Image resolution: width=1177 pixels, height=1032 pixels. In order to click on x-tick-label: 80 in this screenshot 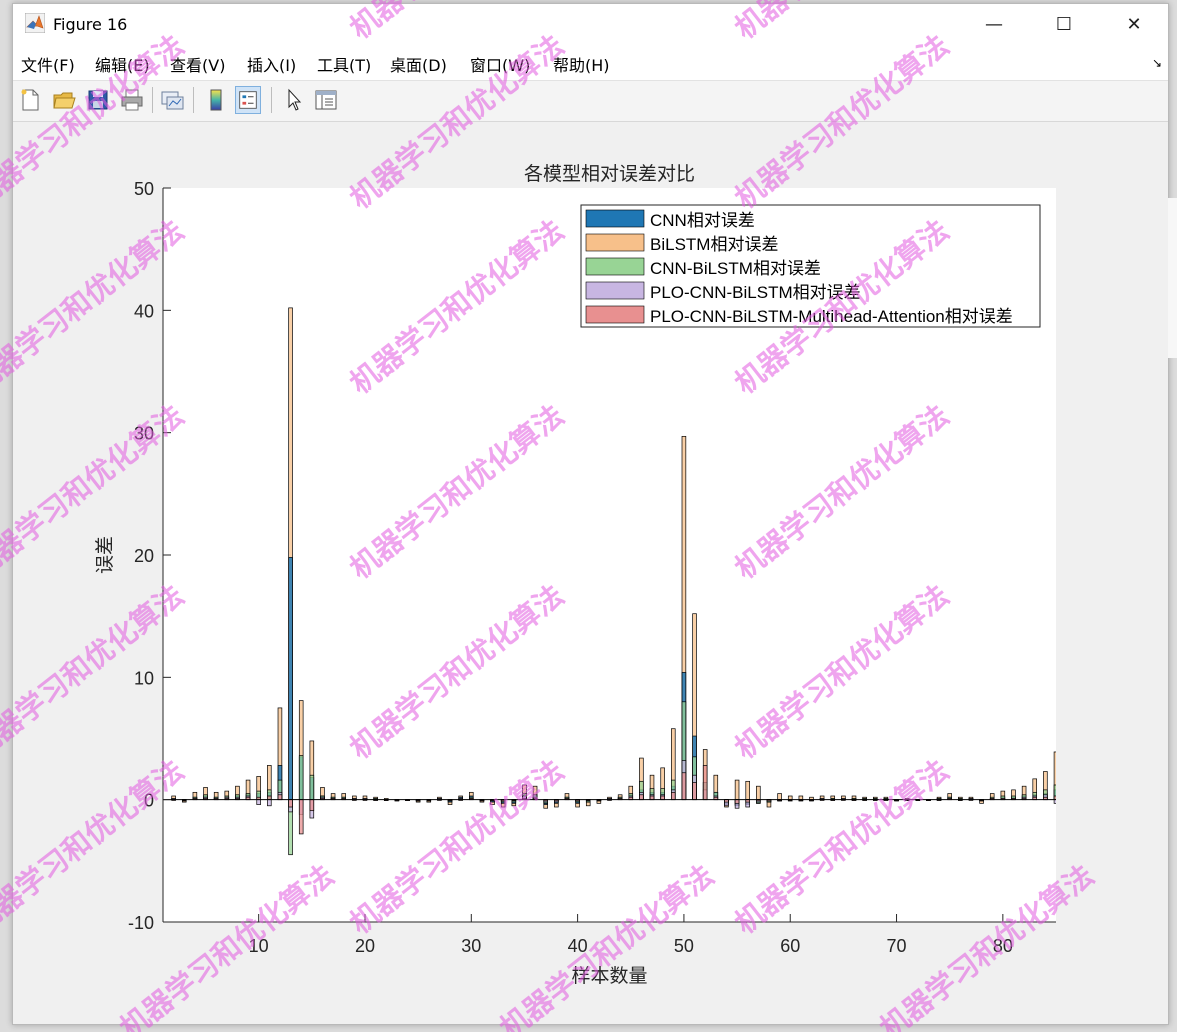, I will do `click(1003, 946)`.